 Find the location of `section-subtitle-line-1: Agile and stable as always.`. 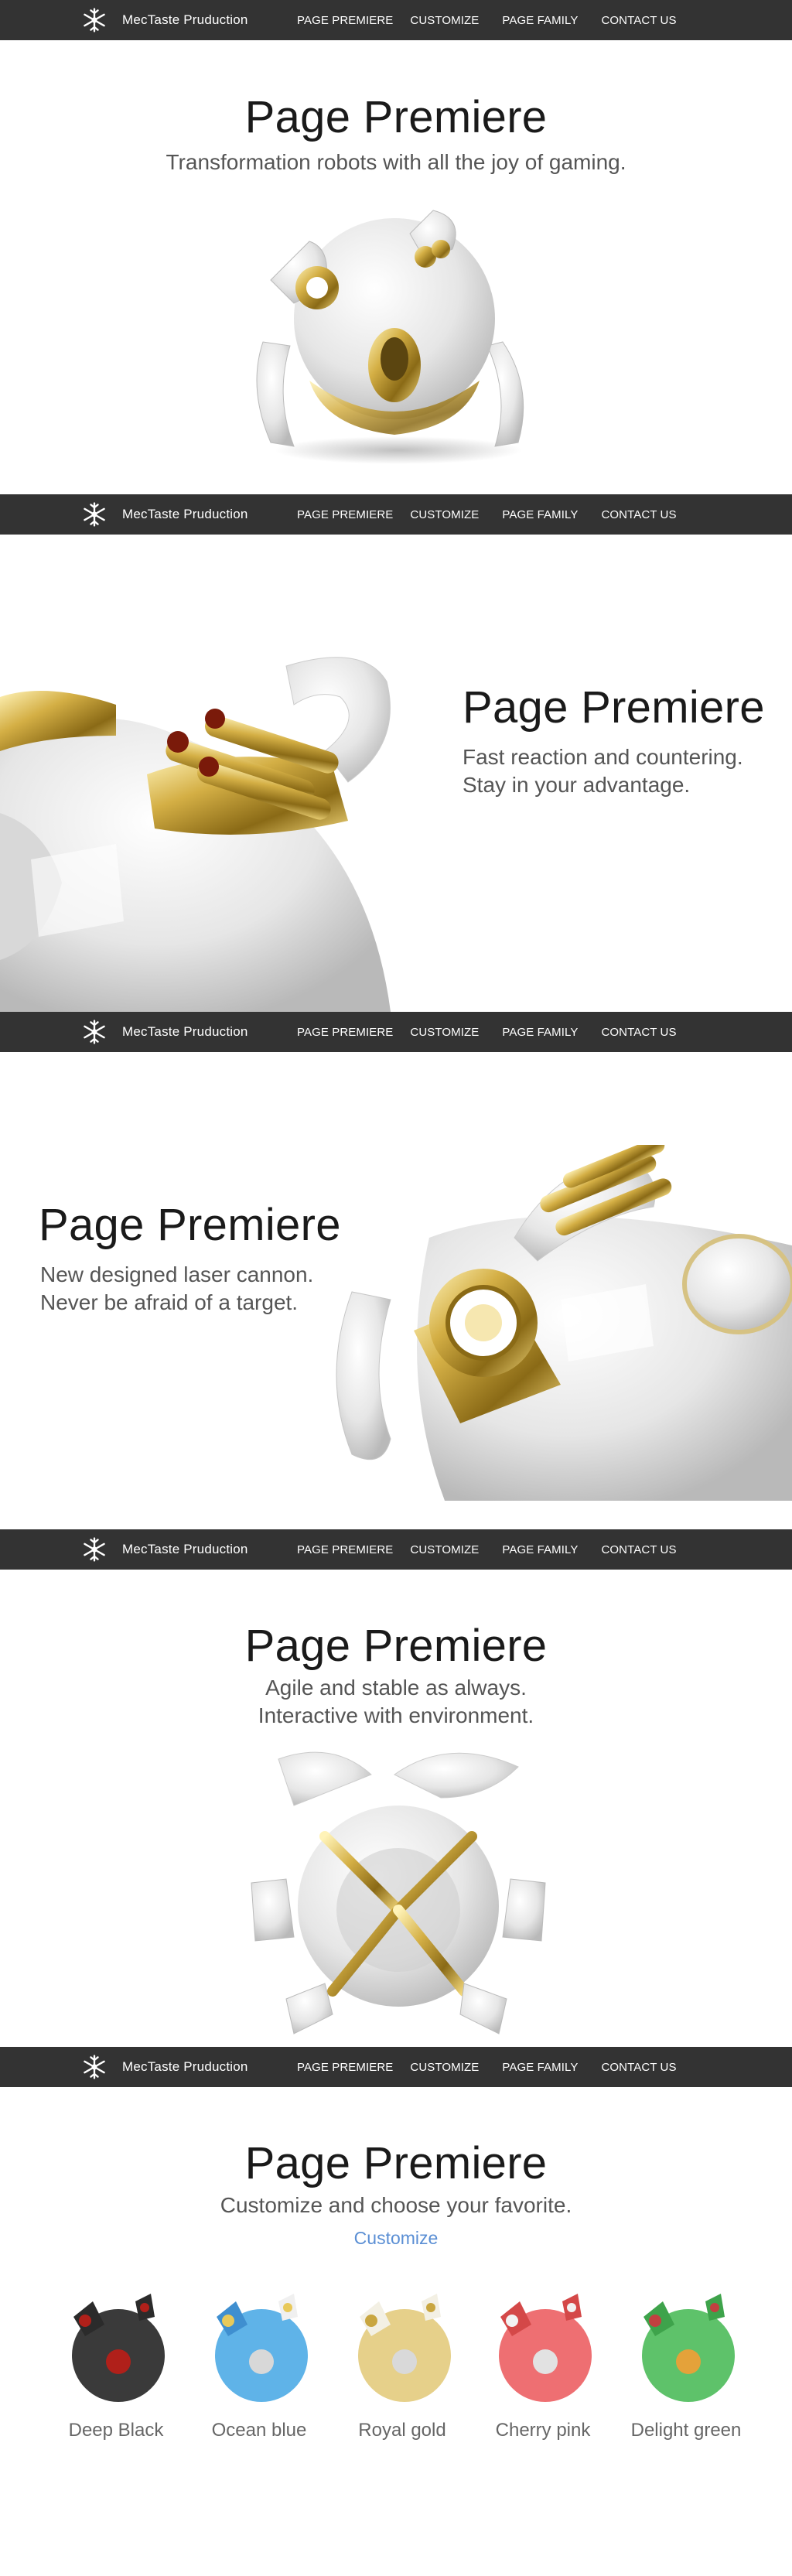

section-subtitle-line-1: Agile and stable as always. is located at coordinates (396, 1688).